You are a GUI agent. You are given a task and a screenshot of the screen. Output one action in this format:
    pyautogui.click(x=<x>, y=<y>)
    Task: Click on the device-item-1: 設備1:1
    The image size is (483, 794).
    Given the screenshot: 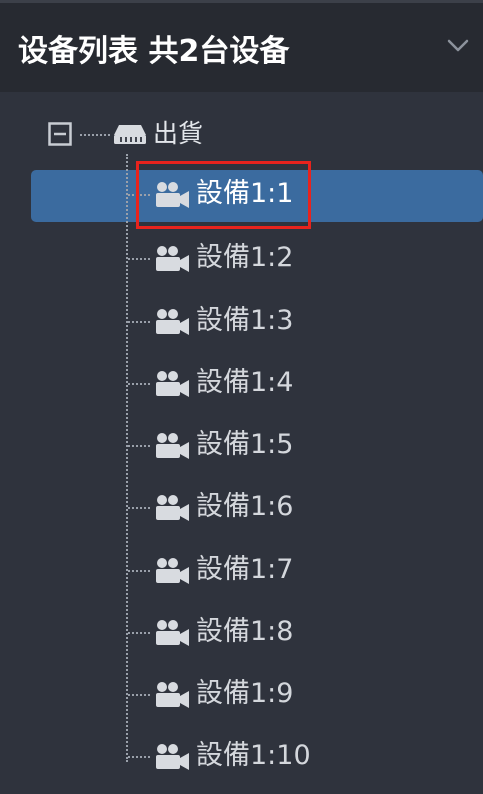 What is the action you would take?
    pyautogui.click(x=241, y=195)
    